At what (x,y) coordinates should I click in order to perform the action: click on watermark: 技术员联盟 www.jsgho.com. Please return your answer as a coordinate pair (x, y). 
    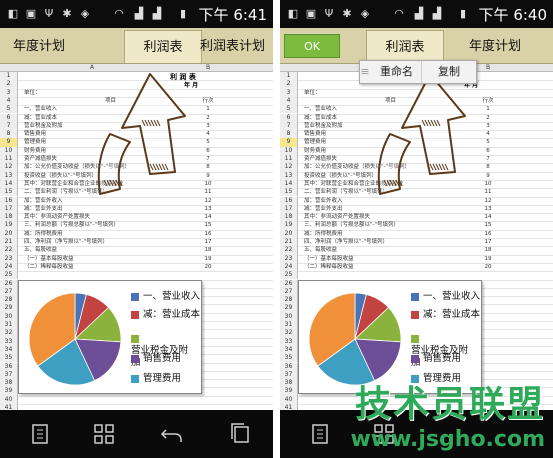
    Looking at the image, I should click on (447, 413).